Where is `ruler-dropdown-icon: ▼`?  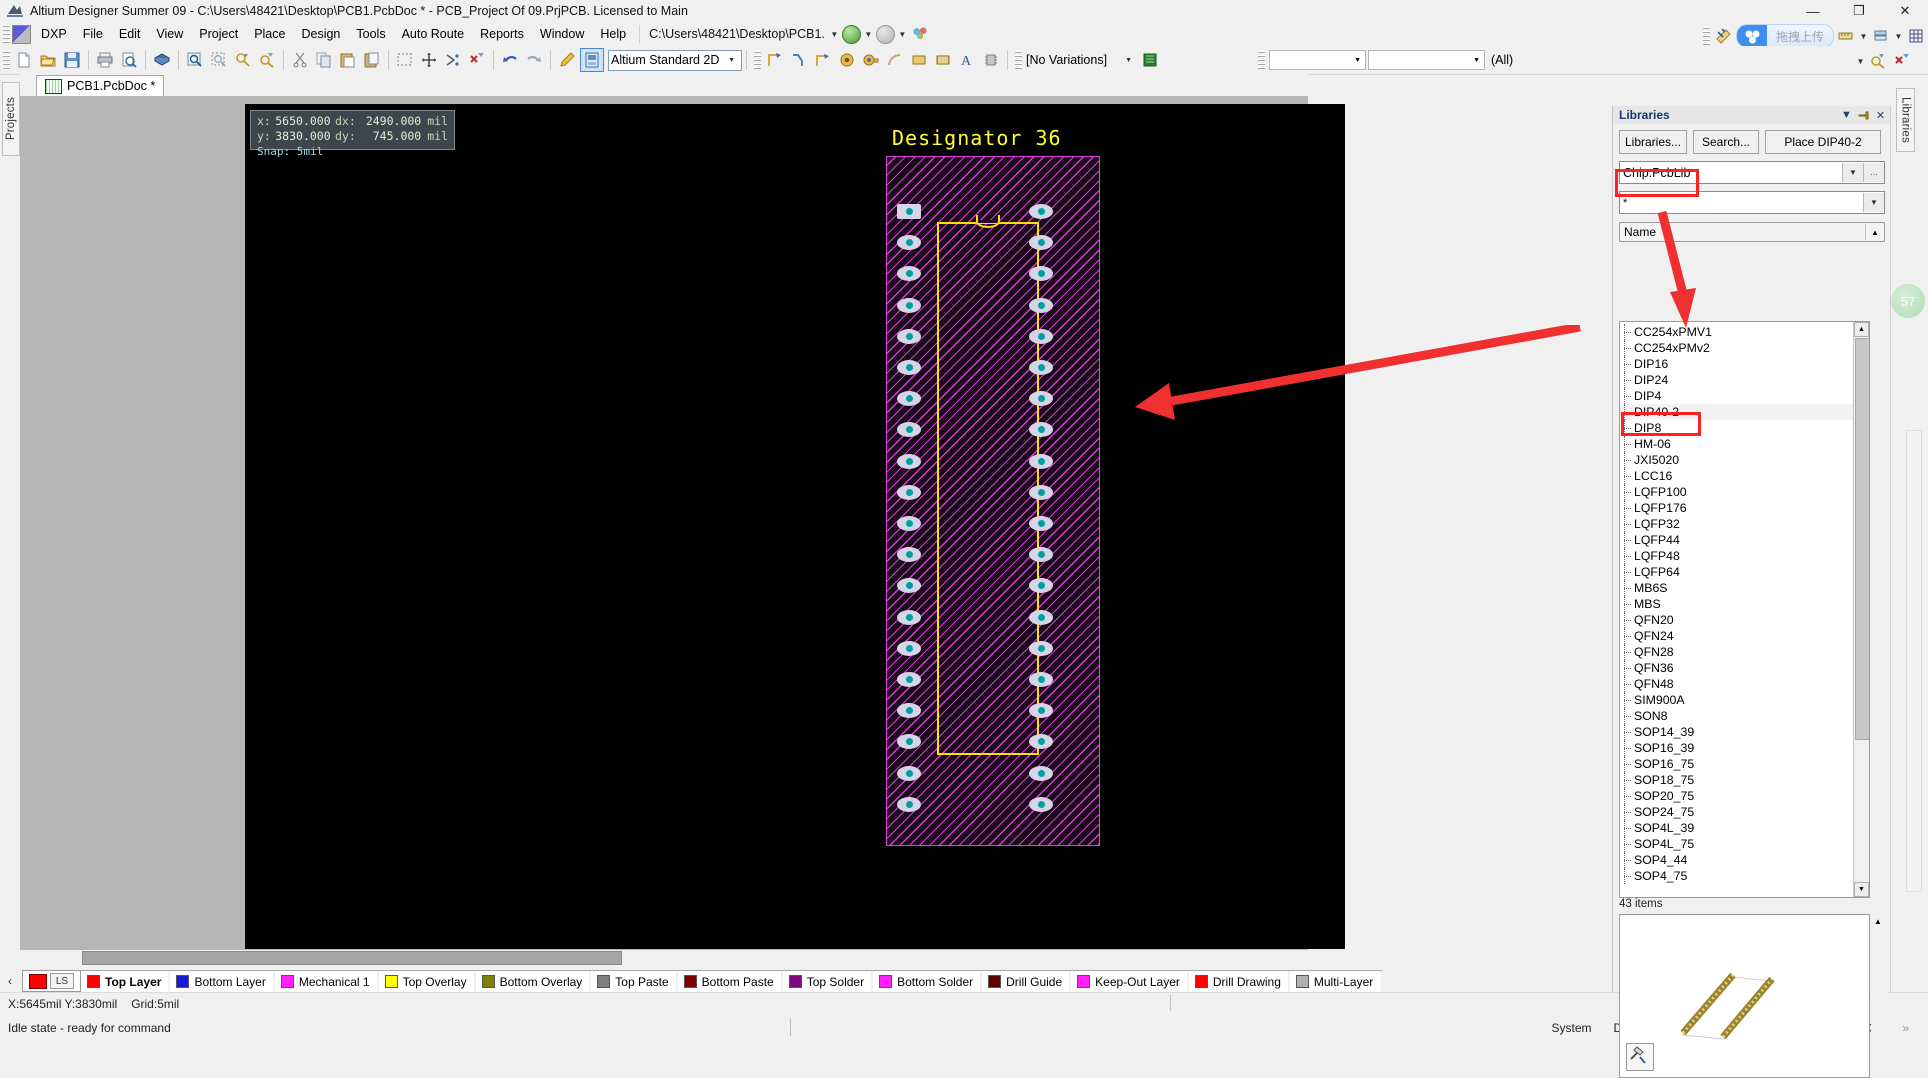 ruler-dropdown-icon: ▼ is located at coordinates (1863, 36).